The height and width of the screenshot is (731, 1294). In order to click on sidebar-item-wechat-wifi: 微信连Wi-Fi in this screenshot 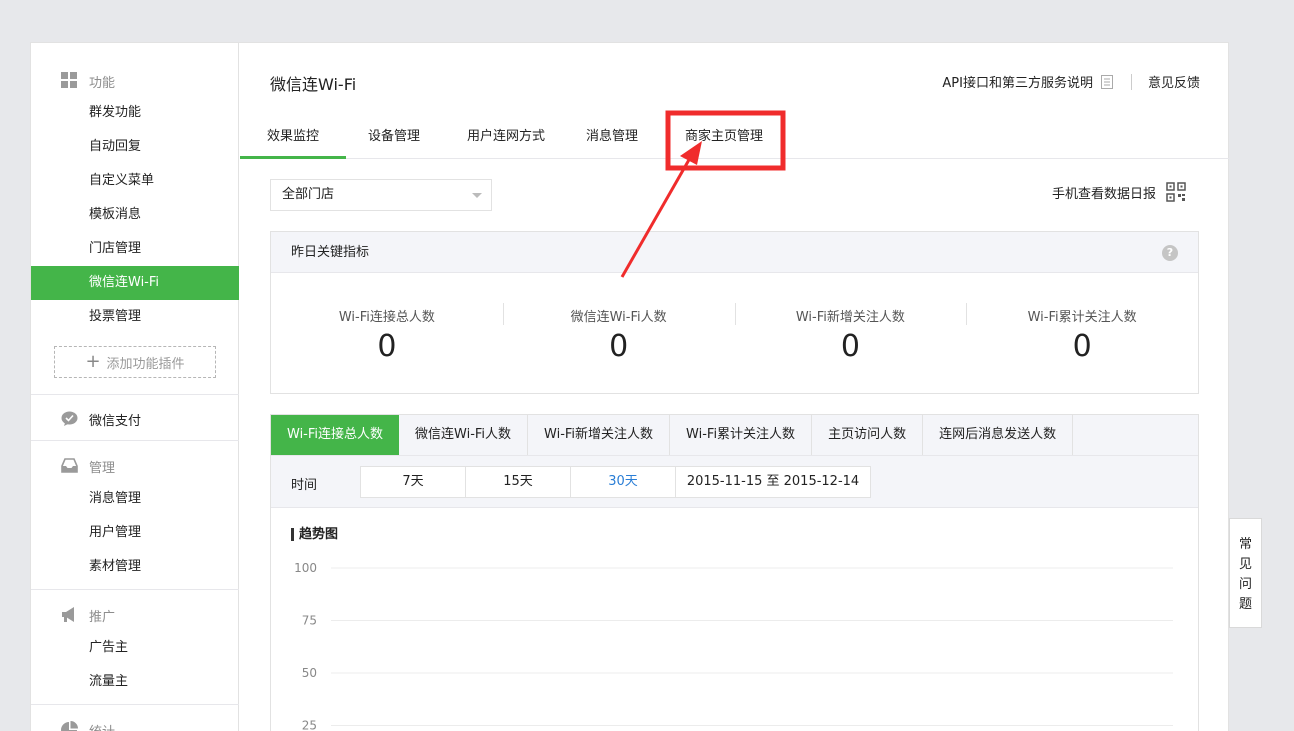, I will do `click(135, 283)`.